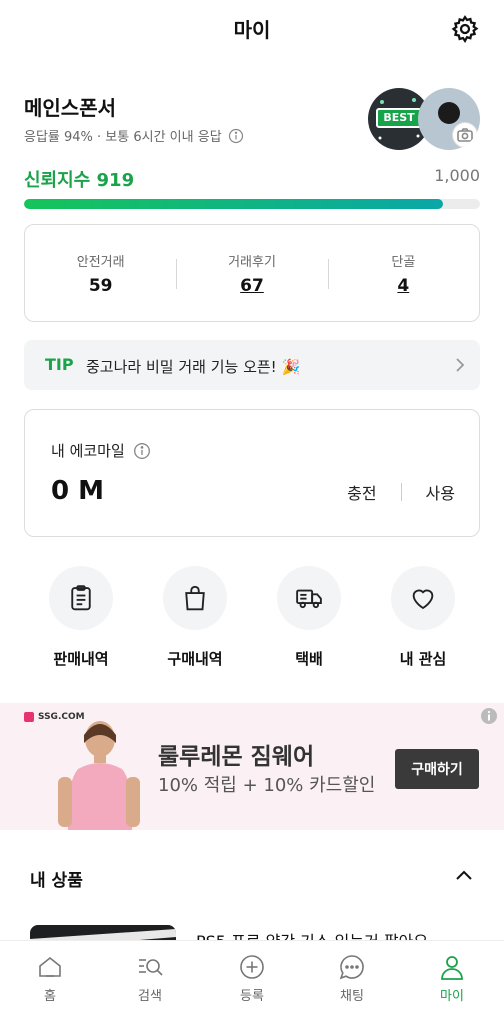 This screenshot has height=1024, width=504. I want to click on ad-model-image, so click(99, 775).